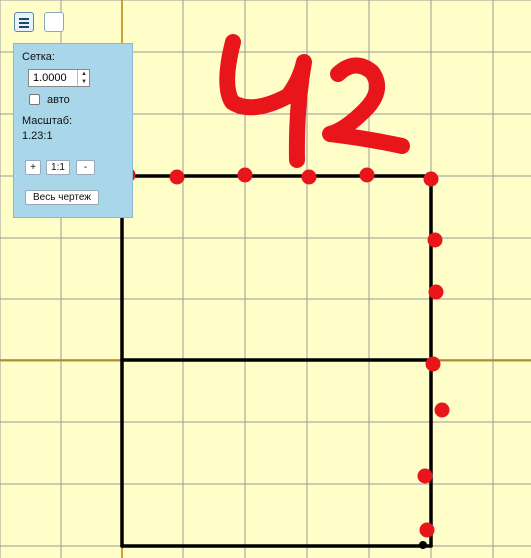 Image resolution: width=531 pixels, height=558 pixels. Describe the element at coordinates (33, 167) in the screenshot. I see `zoom-in-button: +` at that location.